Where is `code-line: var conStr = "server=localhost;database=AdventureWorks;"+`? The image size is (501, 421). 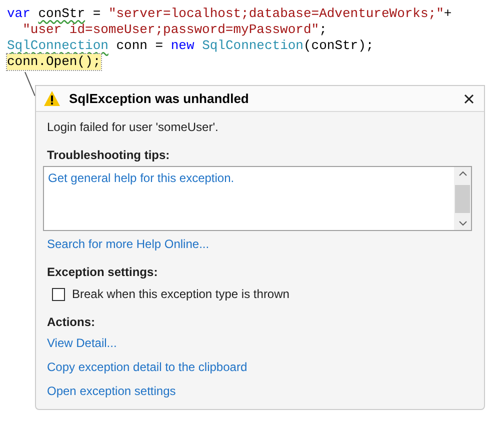 code-line: var conStr = "server=localhost;database=AdventureWorks;"+ is located at coordinates (229, 14).